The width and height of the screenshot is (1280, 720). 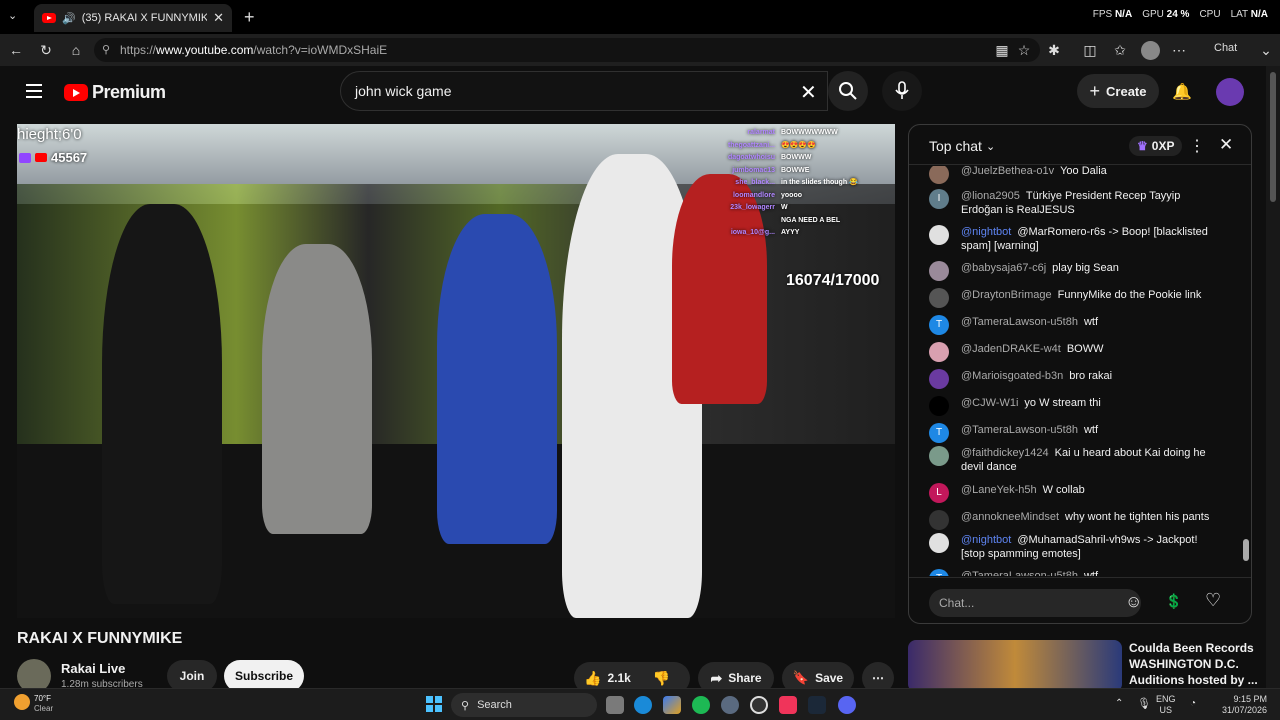 I want to click on taskbar-search: ⚲ Search, so click(x=524, y=705).